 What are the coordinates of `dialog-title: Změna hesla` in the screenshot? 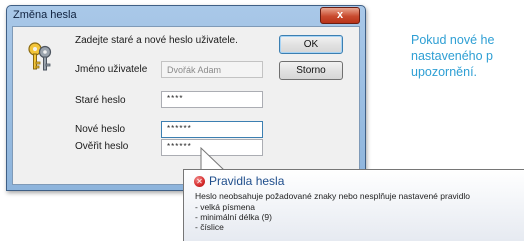 It's located at (45, 15).